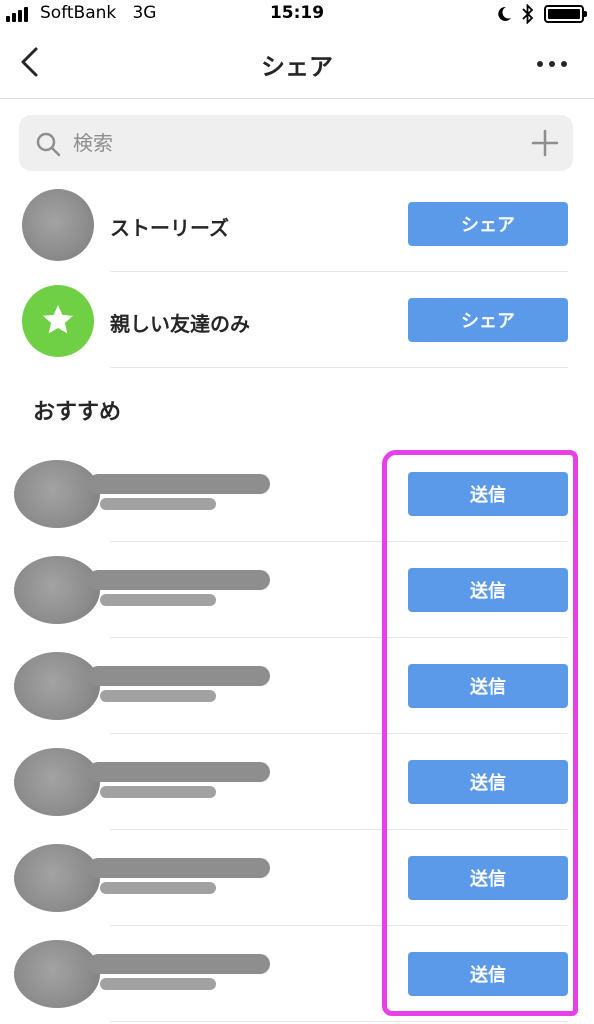  Describe the element at coordinates (77, 412) in the screenshot. I see `section-title-recommended: おすすめ` at that location.